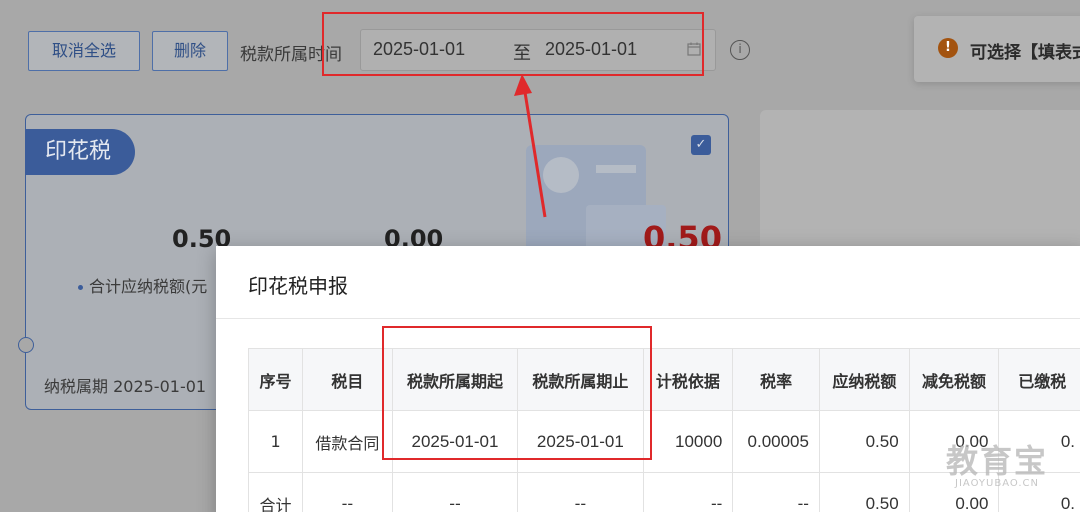 Image resolution: width=1080 pixels, height=512 pixels. I want to click on bullet-icon, so click(80, 287).